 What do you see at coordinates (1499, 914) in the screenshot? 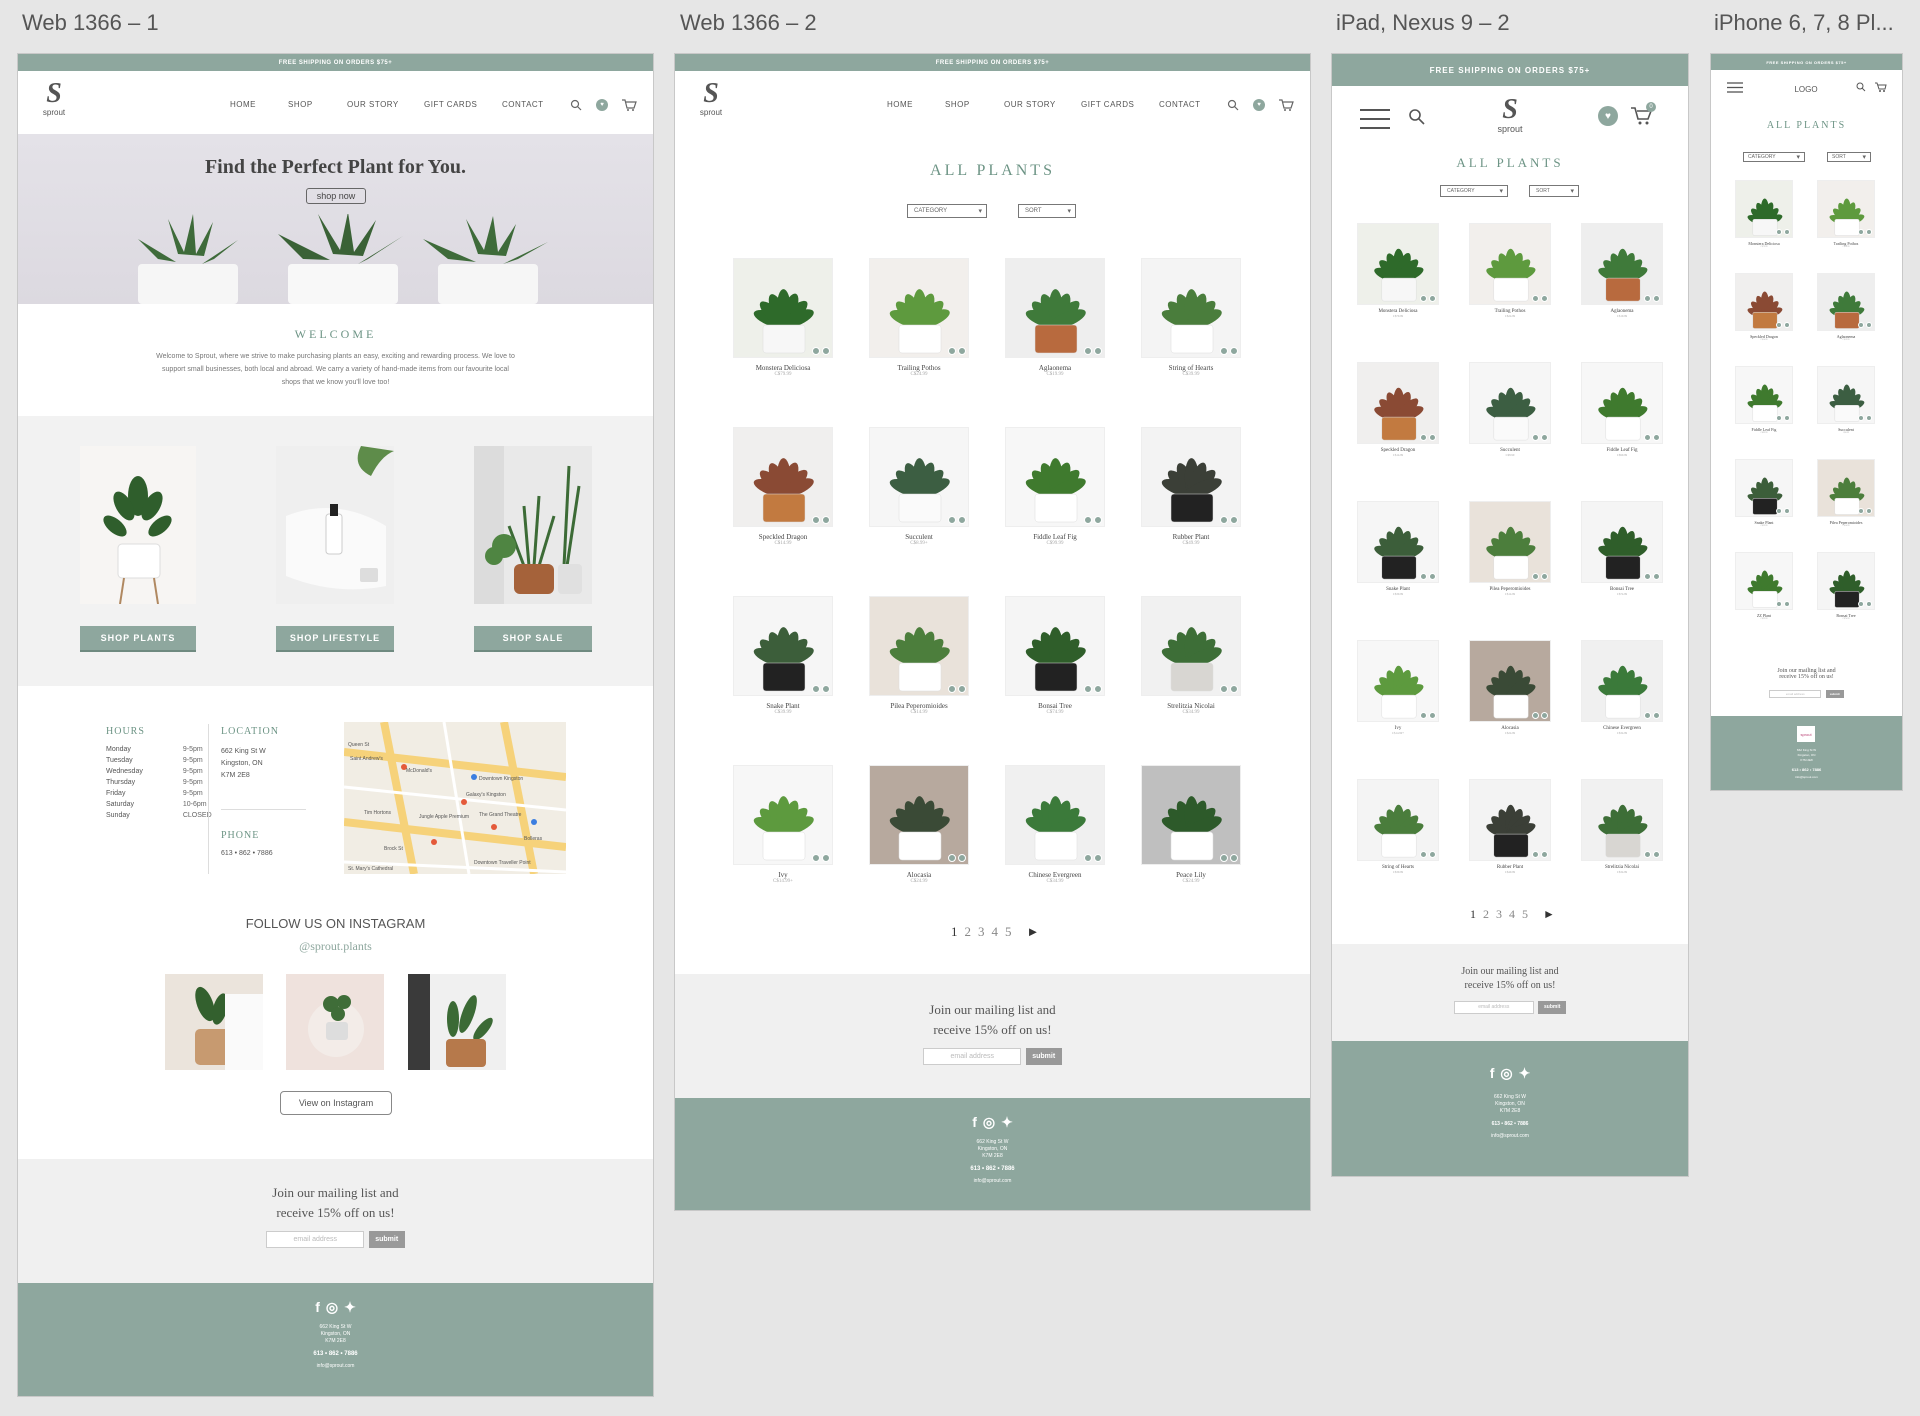
I see `page-link: 3` at bounding box center [1499, 914].